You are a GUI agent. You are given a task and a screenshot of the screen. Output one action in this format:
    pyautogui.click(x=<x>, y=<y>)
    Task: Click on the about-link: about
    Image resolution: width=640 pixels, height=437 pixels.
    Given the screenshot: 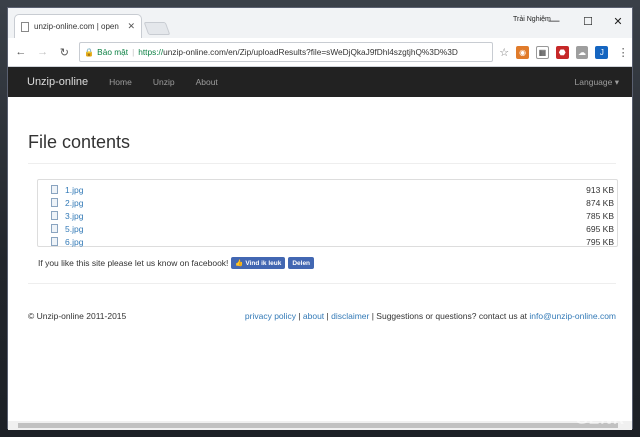 What is the action you would take?
    pyautogui.click(x=313, y=316)
    